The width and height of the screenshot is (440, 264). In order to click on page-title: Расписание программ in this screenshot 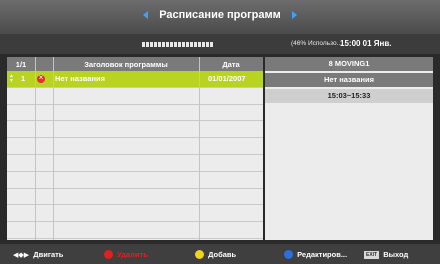, I will do `click(220, 15)`.